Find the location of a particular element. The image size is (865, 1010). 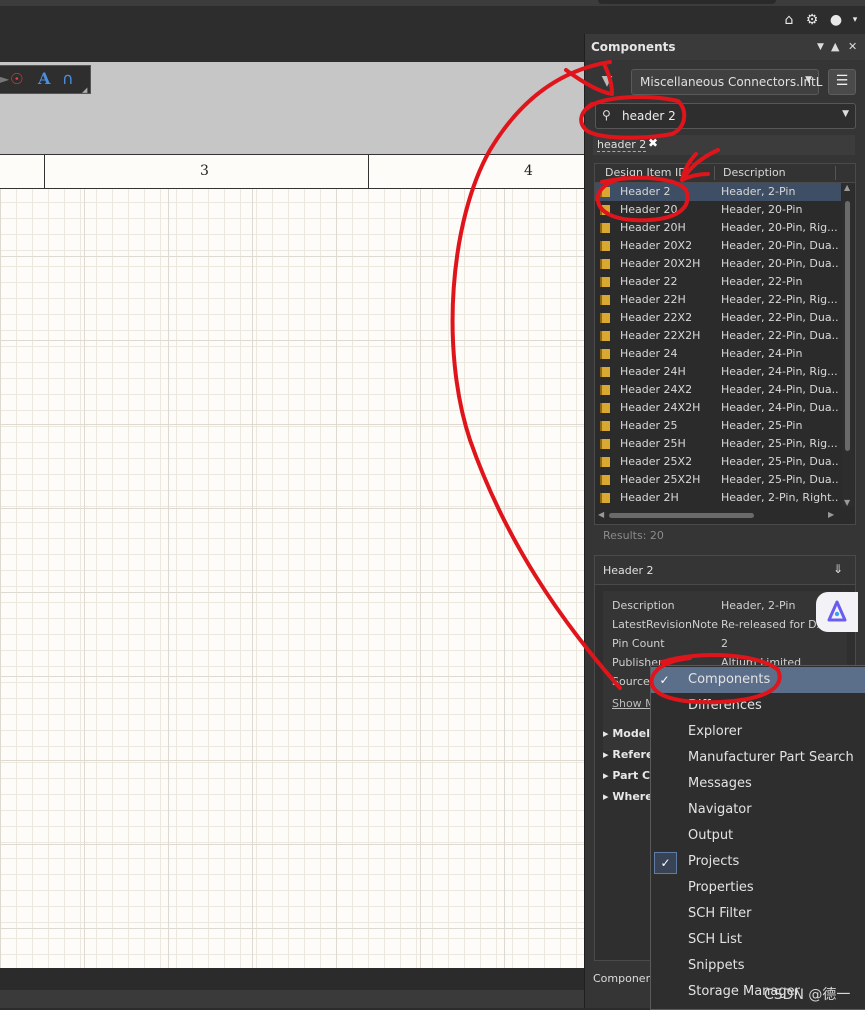

menu-item: Differences is located at coordinates (758, 706).